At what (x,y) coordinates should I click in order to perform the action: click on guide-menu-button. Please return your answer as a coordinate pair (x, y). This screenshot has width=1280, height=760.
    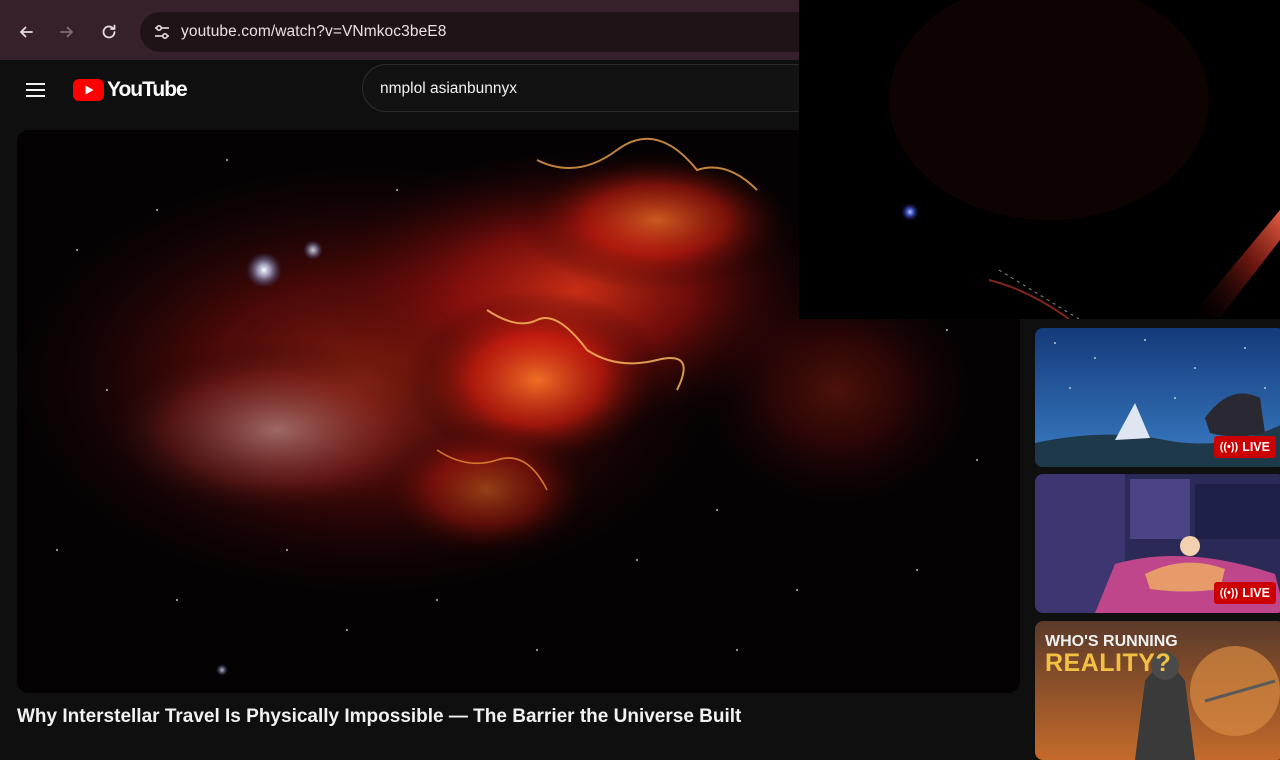
    Looking at the image, I should click on (36, 90).